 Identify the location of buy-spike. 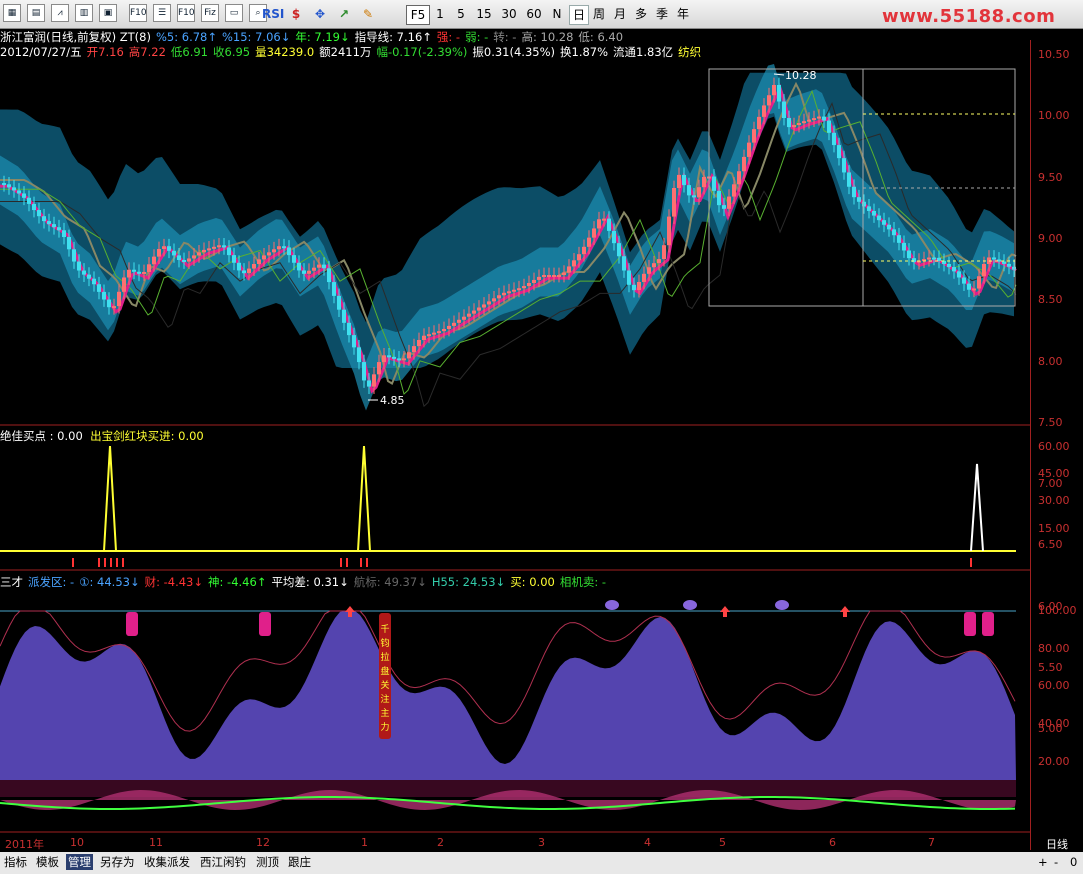
(977, 507).